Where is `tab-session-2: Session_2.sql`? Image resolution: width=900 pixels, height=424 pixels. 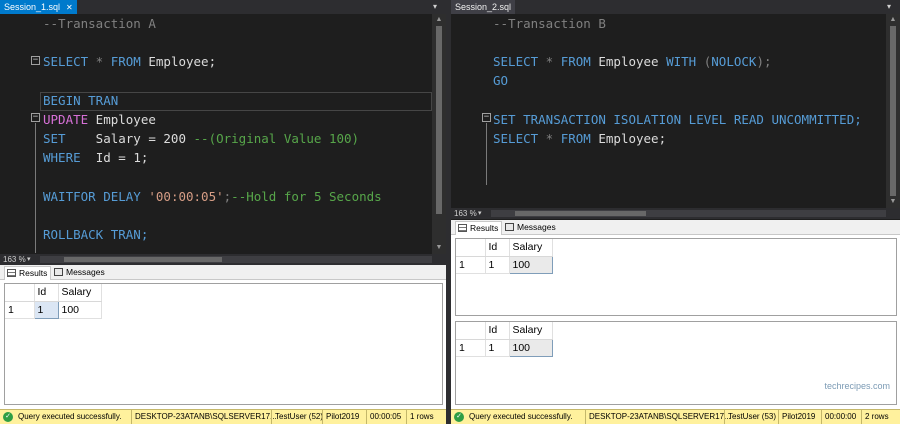 tab-session-2: Session_2.sql is located at coordinates (483, 7).